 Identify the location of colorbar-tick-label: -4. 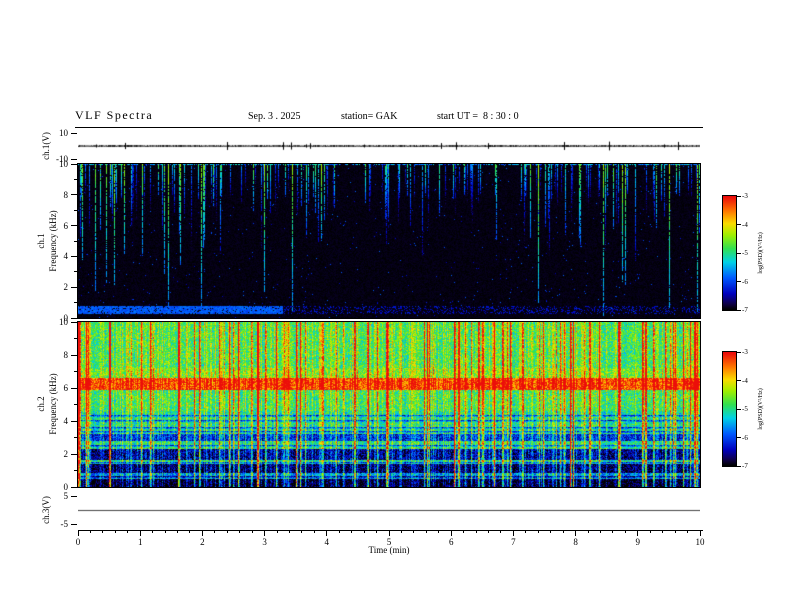
(745, 224).